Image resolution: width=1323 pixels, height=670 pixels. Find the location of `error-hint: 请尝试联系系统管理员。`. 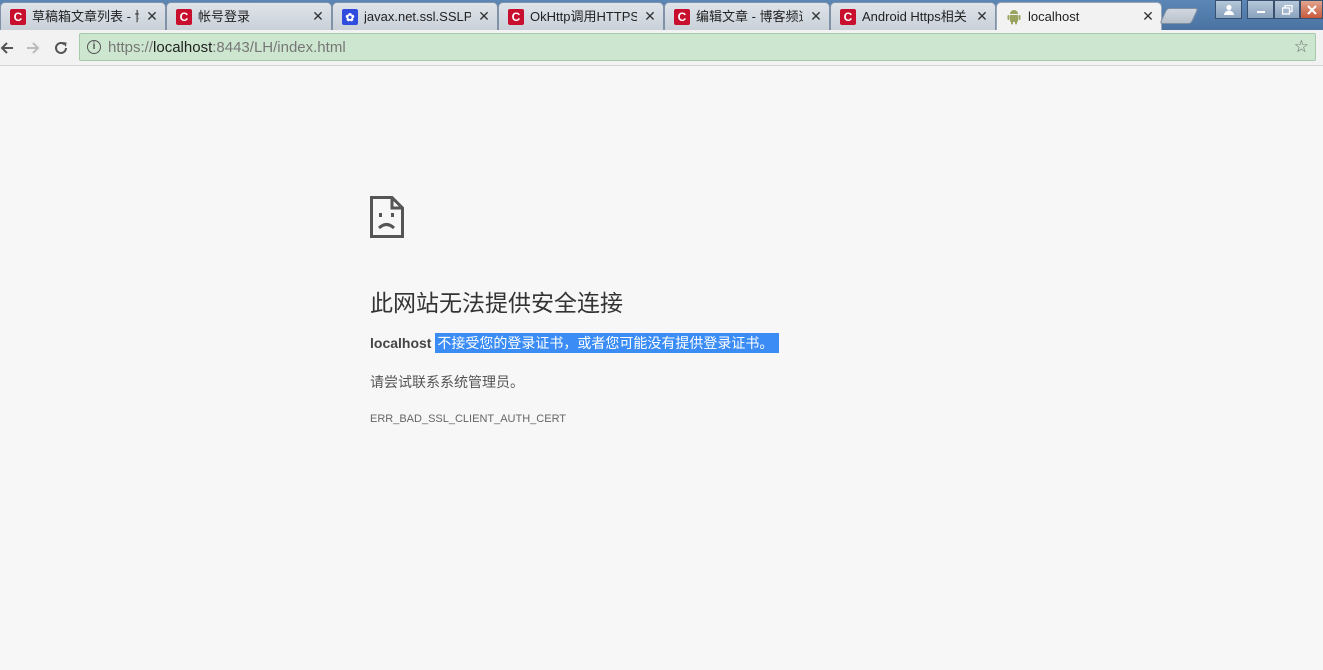

error-hint: 请尝试联系系统管理员。 is located at coordinates (447, 382).